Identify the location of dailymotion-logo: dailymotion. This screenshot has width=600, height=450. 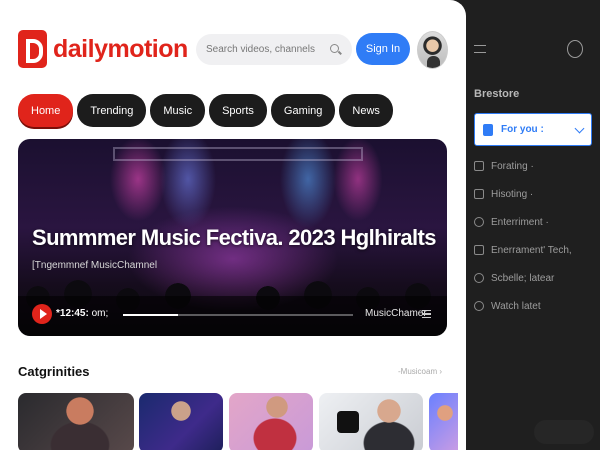
(103, 49).